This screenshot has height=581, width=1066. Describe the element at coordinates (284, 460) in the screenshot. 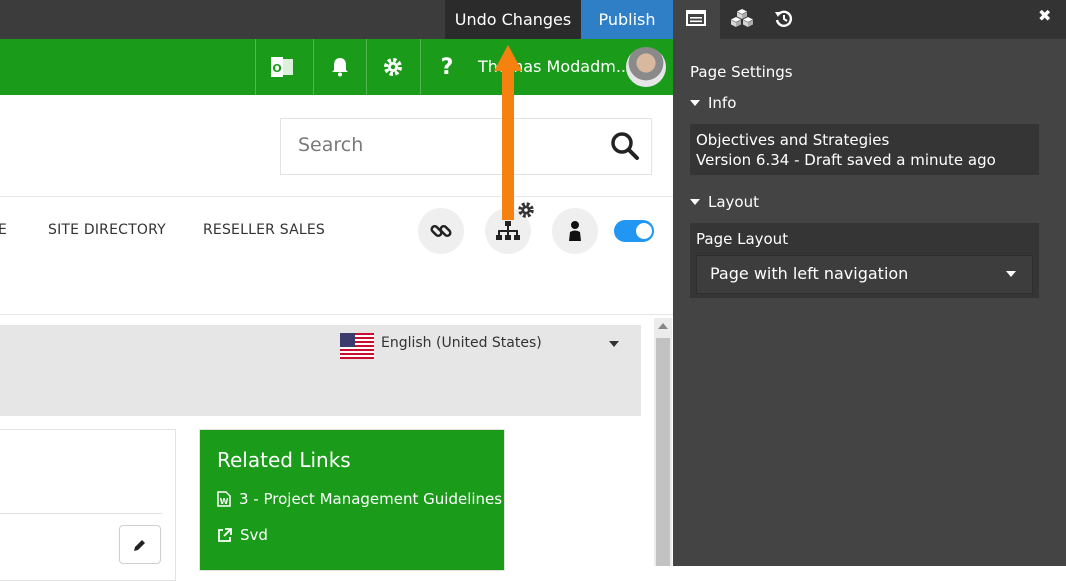

I see `related-links-title: Related Links` at that location.